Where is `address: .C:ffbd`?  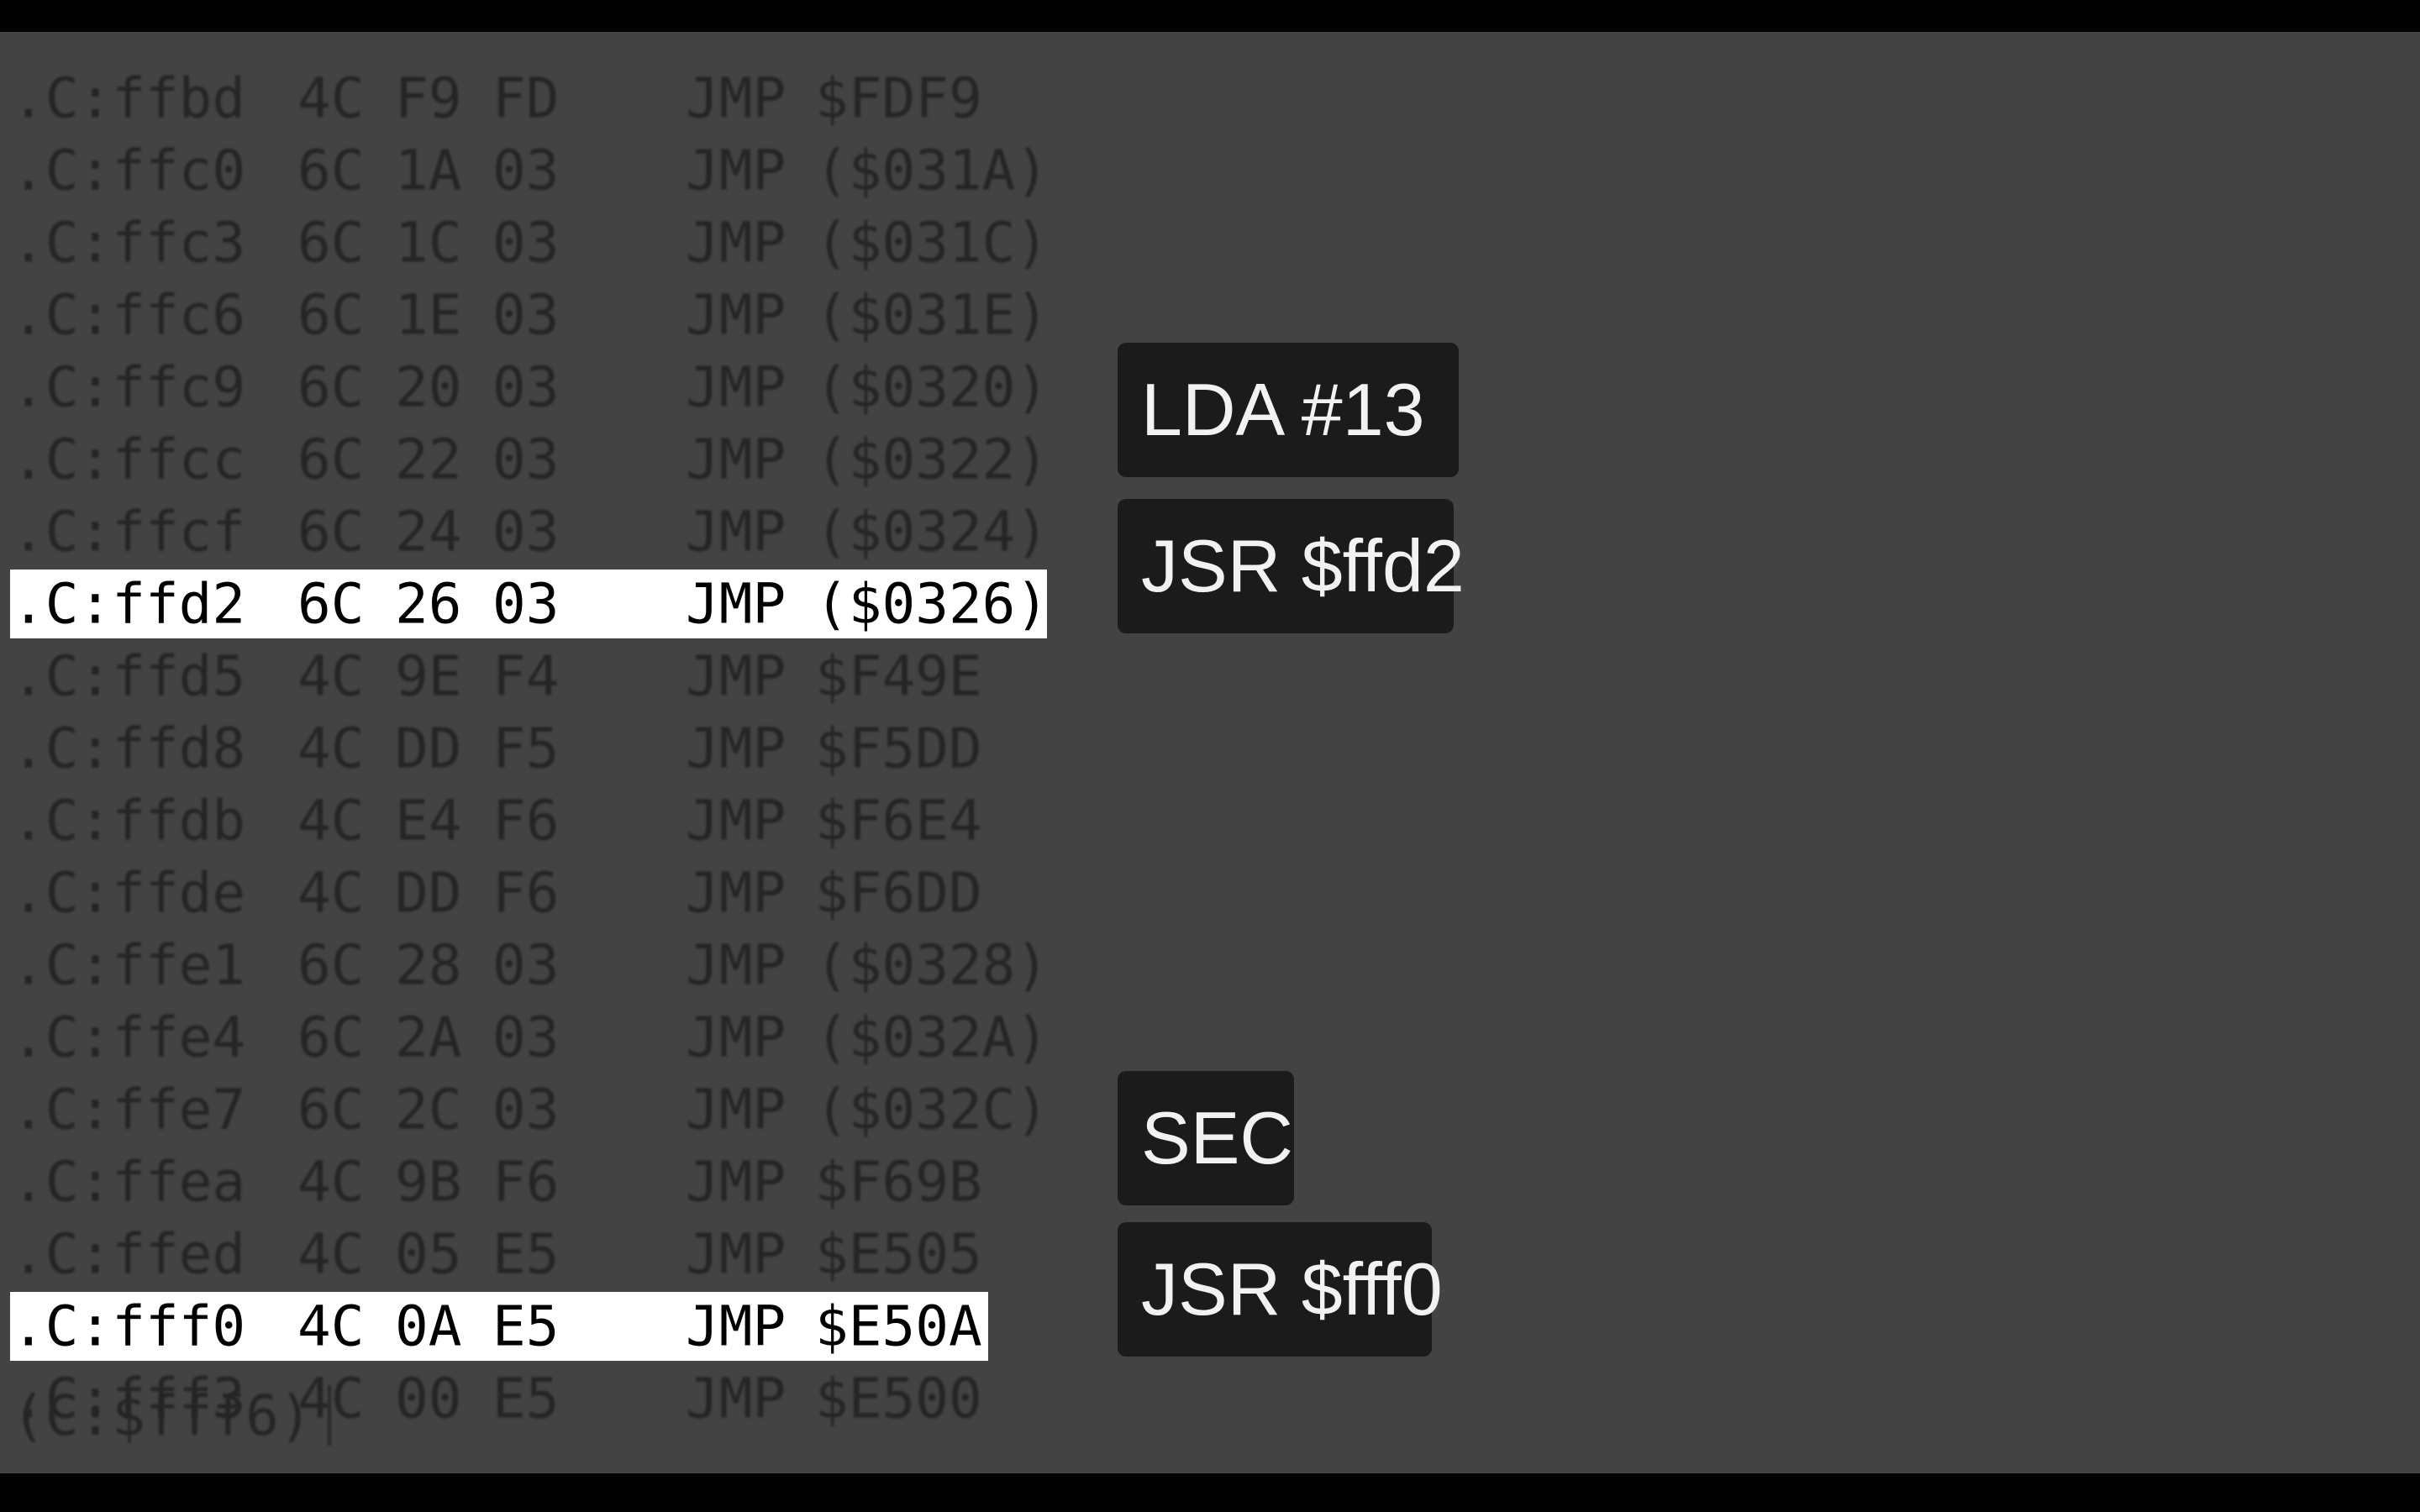
address: .C:ffbd is located at coordinates (129, 98).